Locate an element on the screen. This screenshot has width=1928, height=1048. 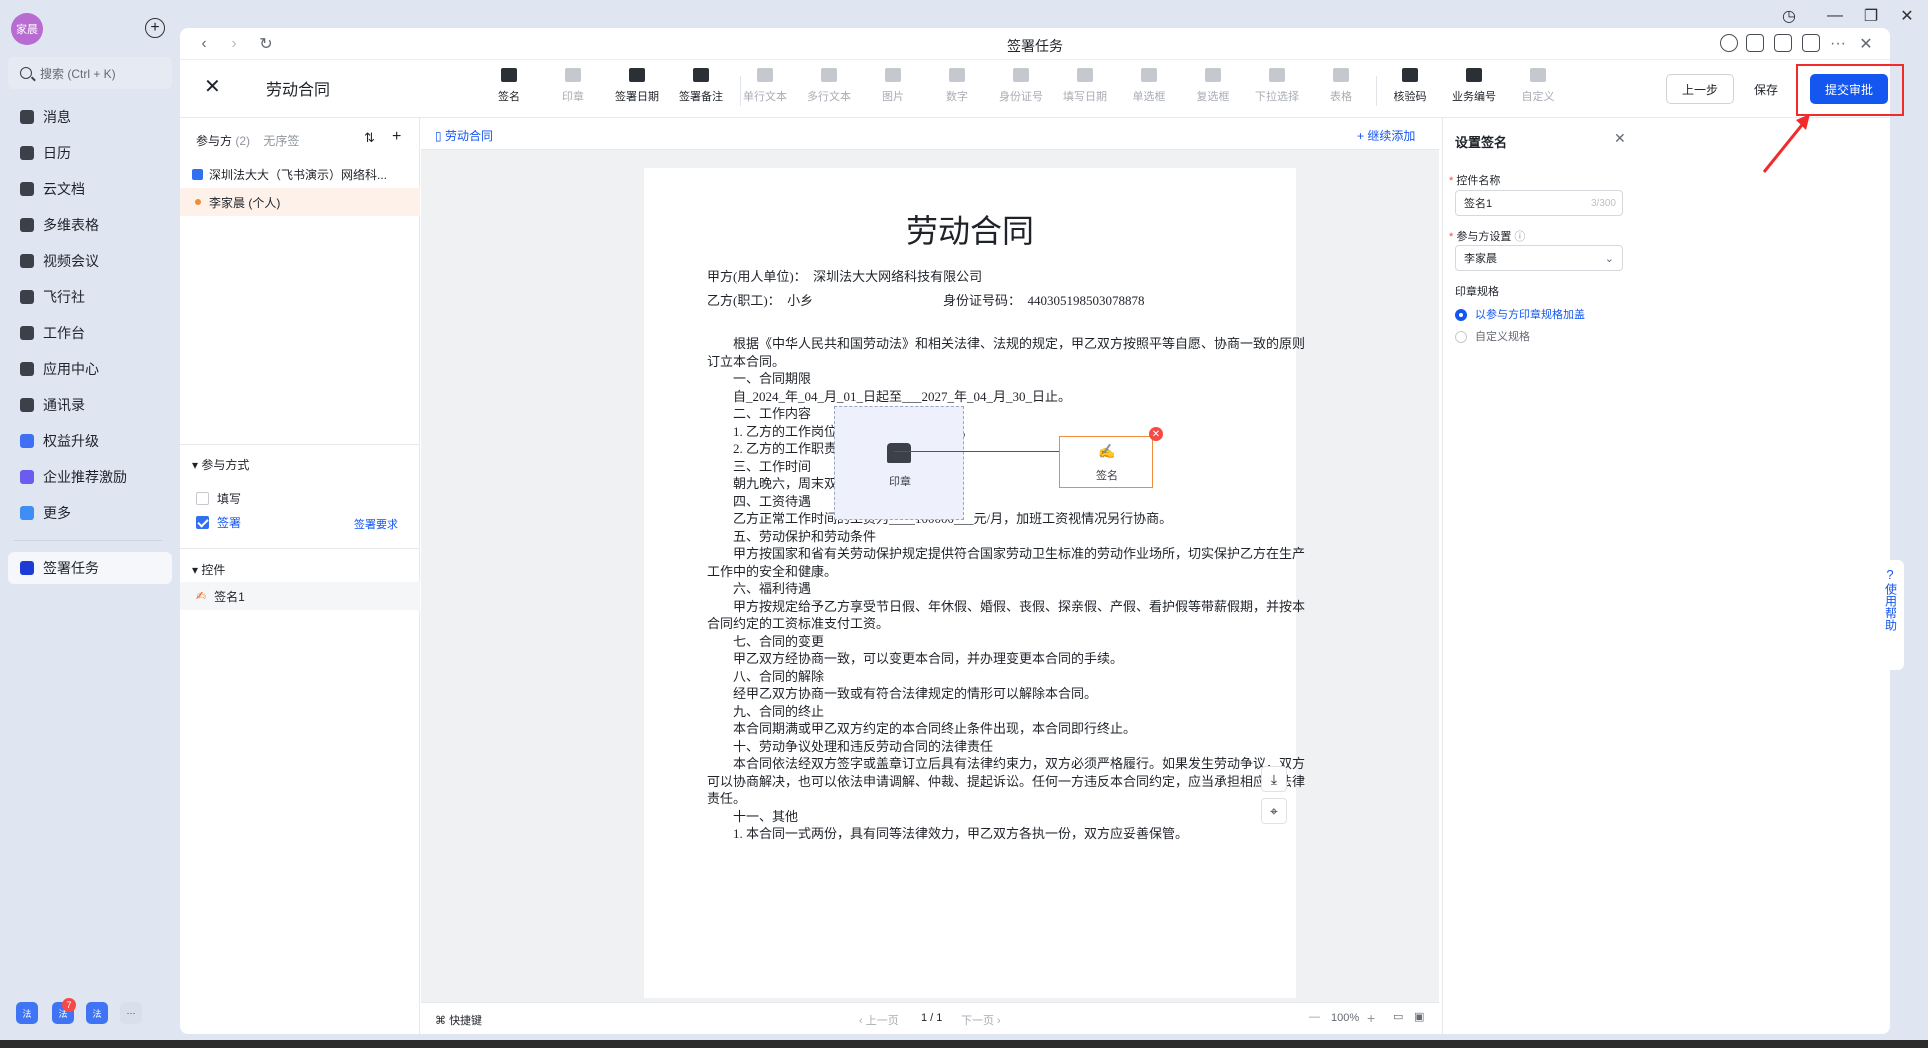
participation-mode-heading: ▾ 参与方式 is located at coordinates (220, 464).